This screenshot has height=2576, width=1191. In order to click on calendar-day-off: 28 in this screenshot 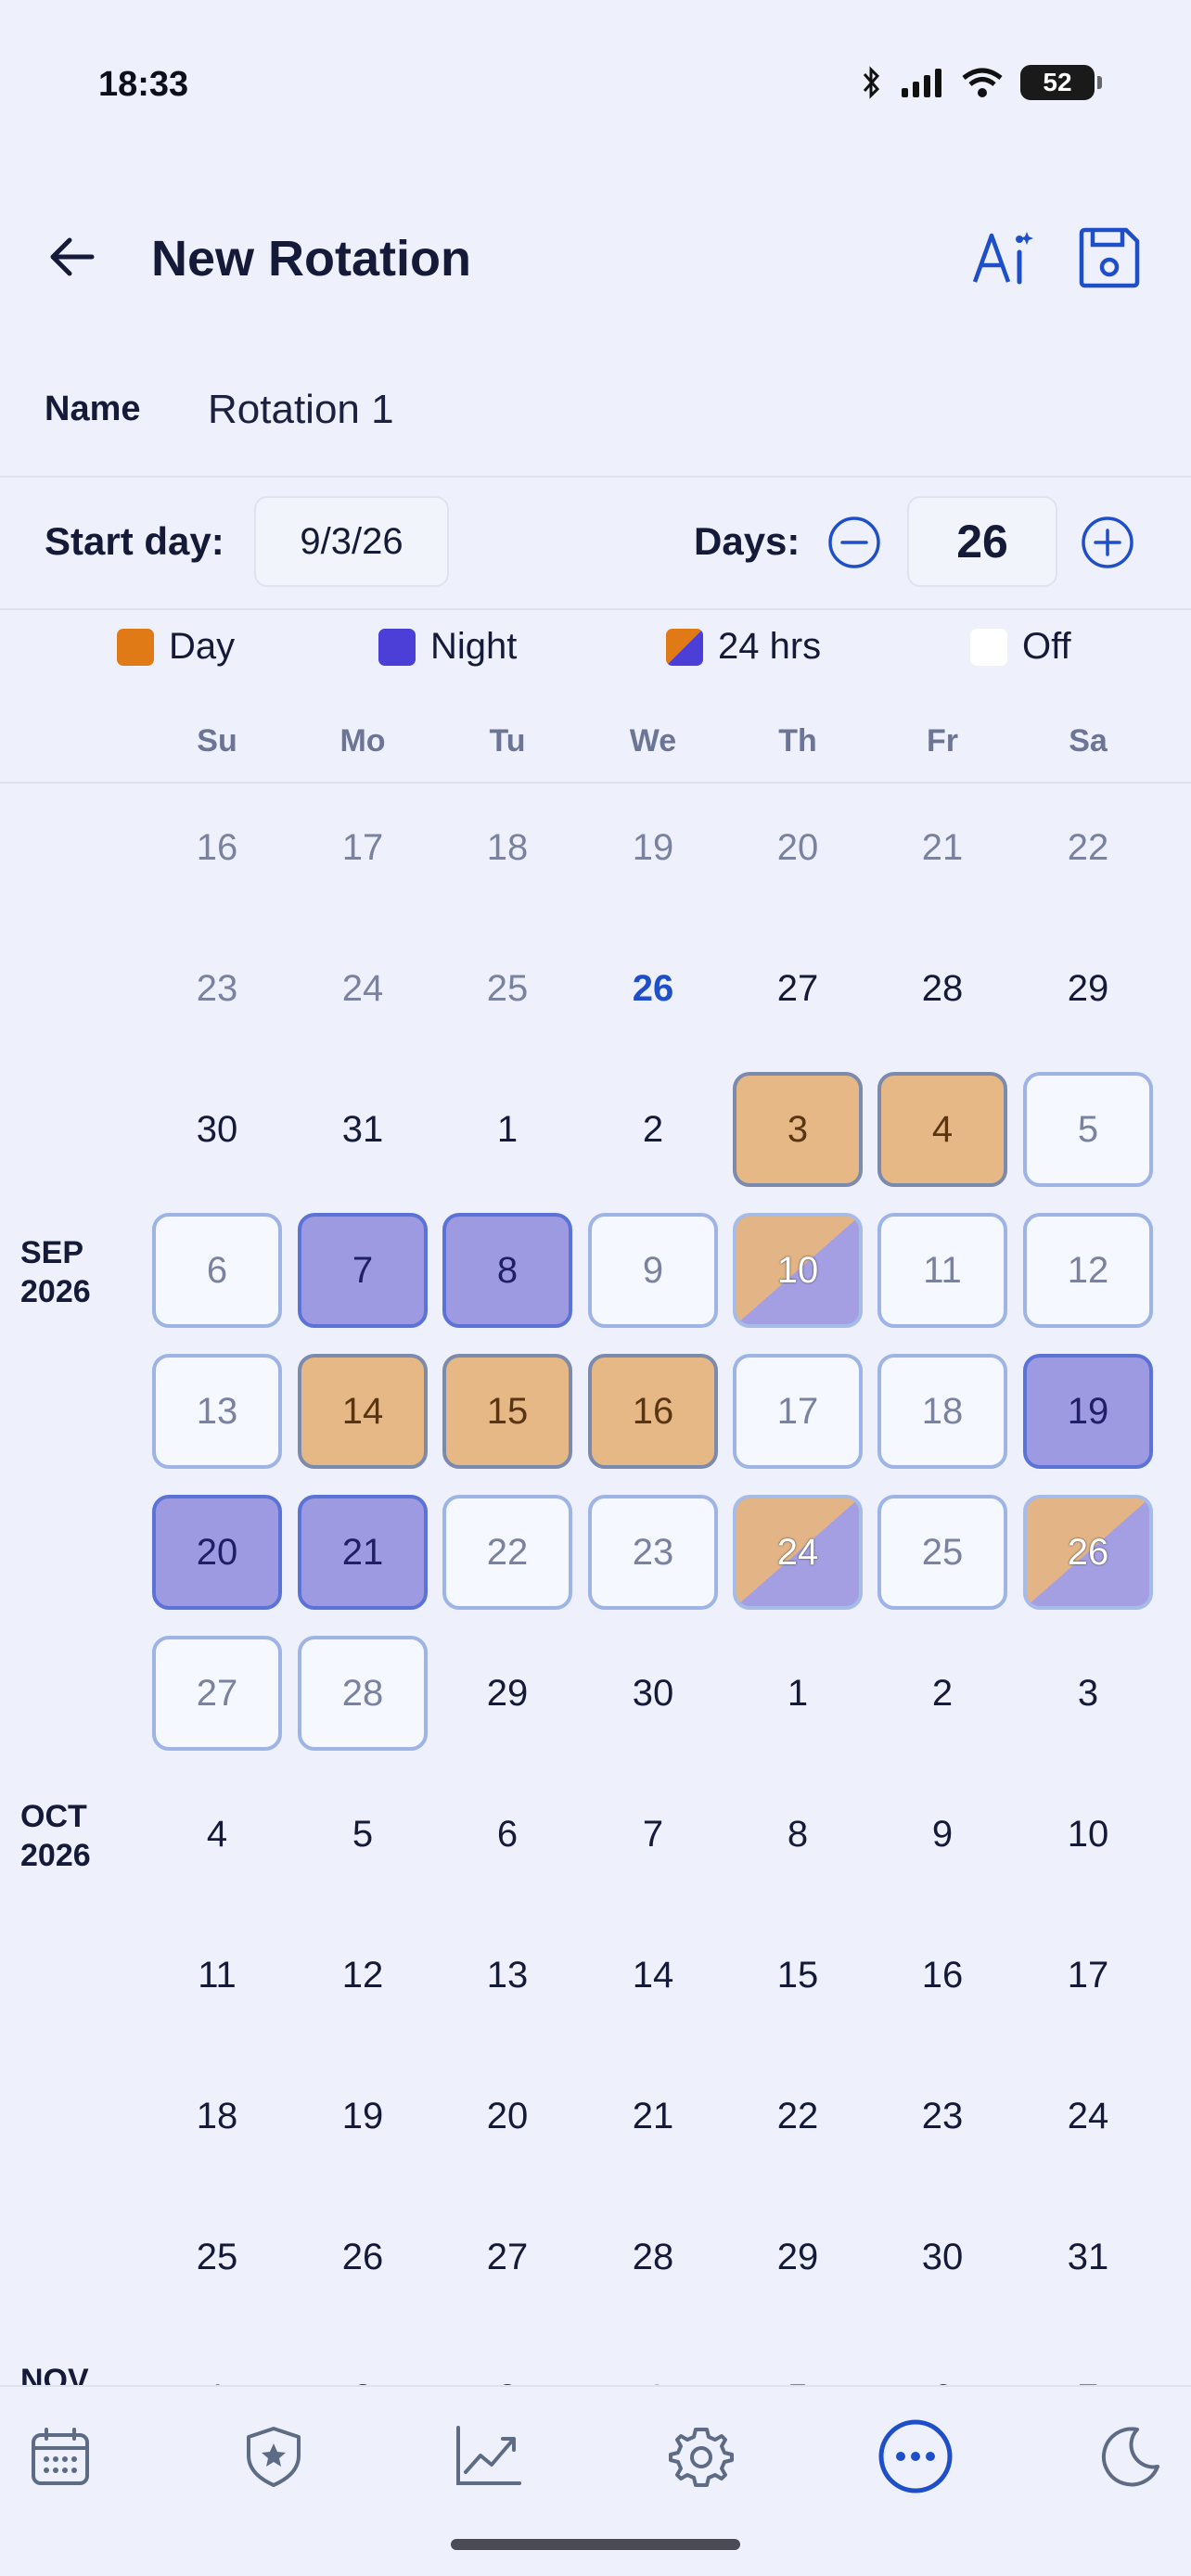, I will do `click(363, 1693)`.